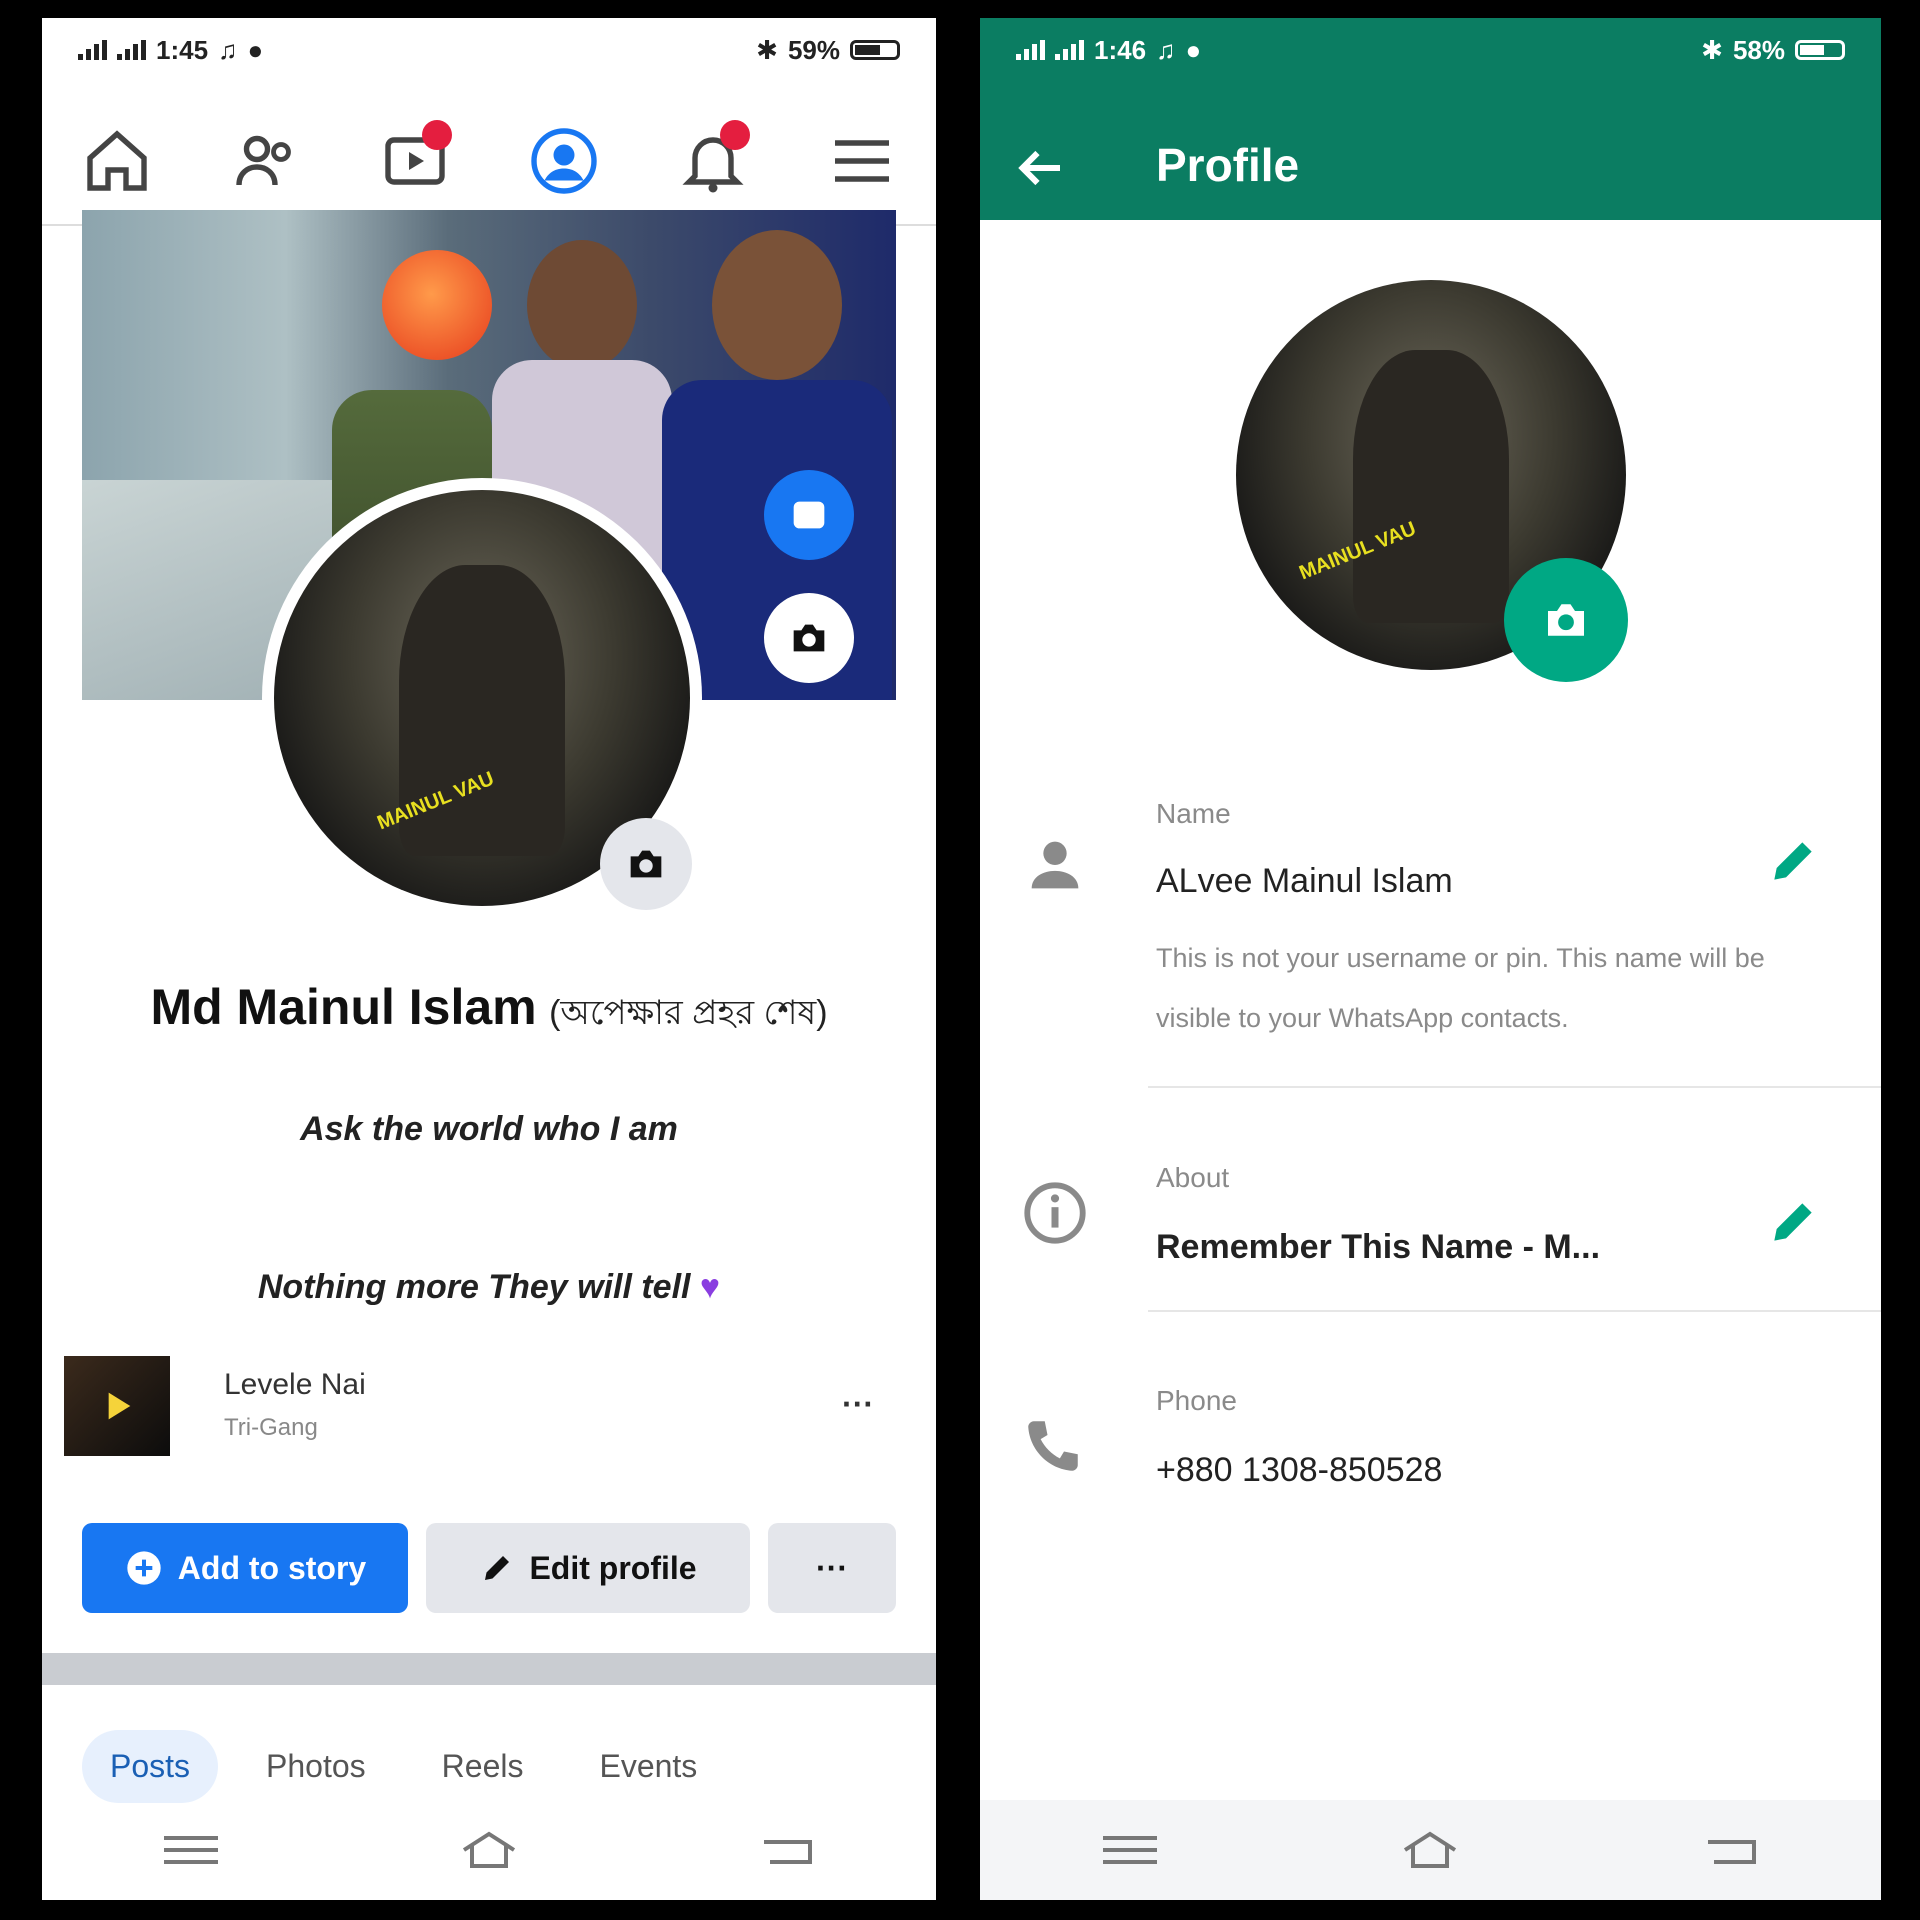  I want to click on profile-action-buttons: Add to story Edit profile ···, so click(489, 1568).